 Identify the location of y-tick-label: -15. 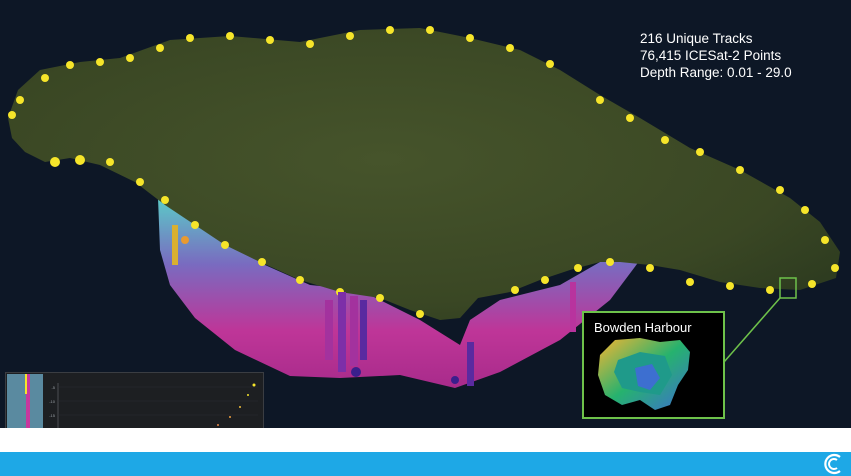
(52, 415).